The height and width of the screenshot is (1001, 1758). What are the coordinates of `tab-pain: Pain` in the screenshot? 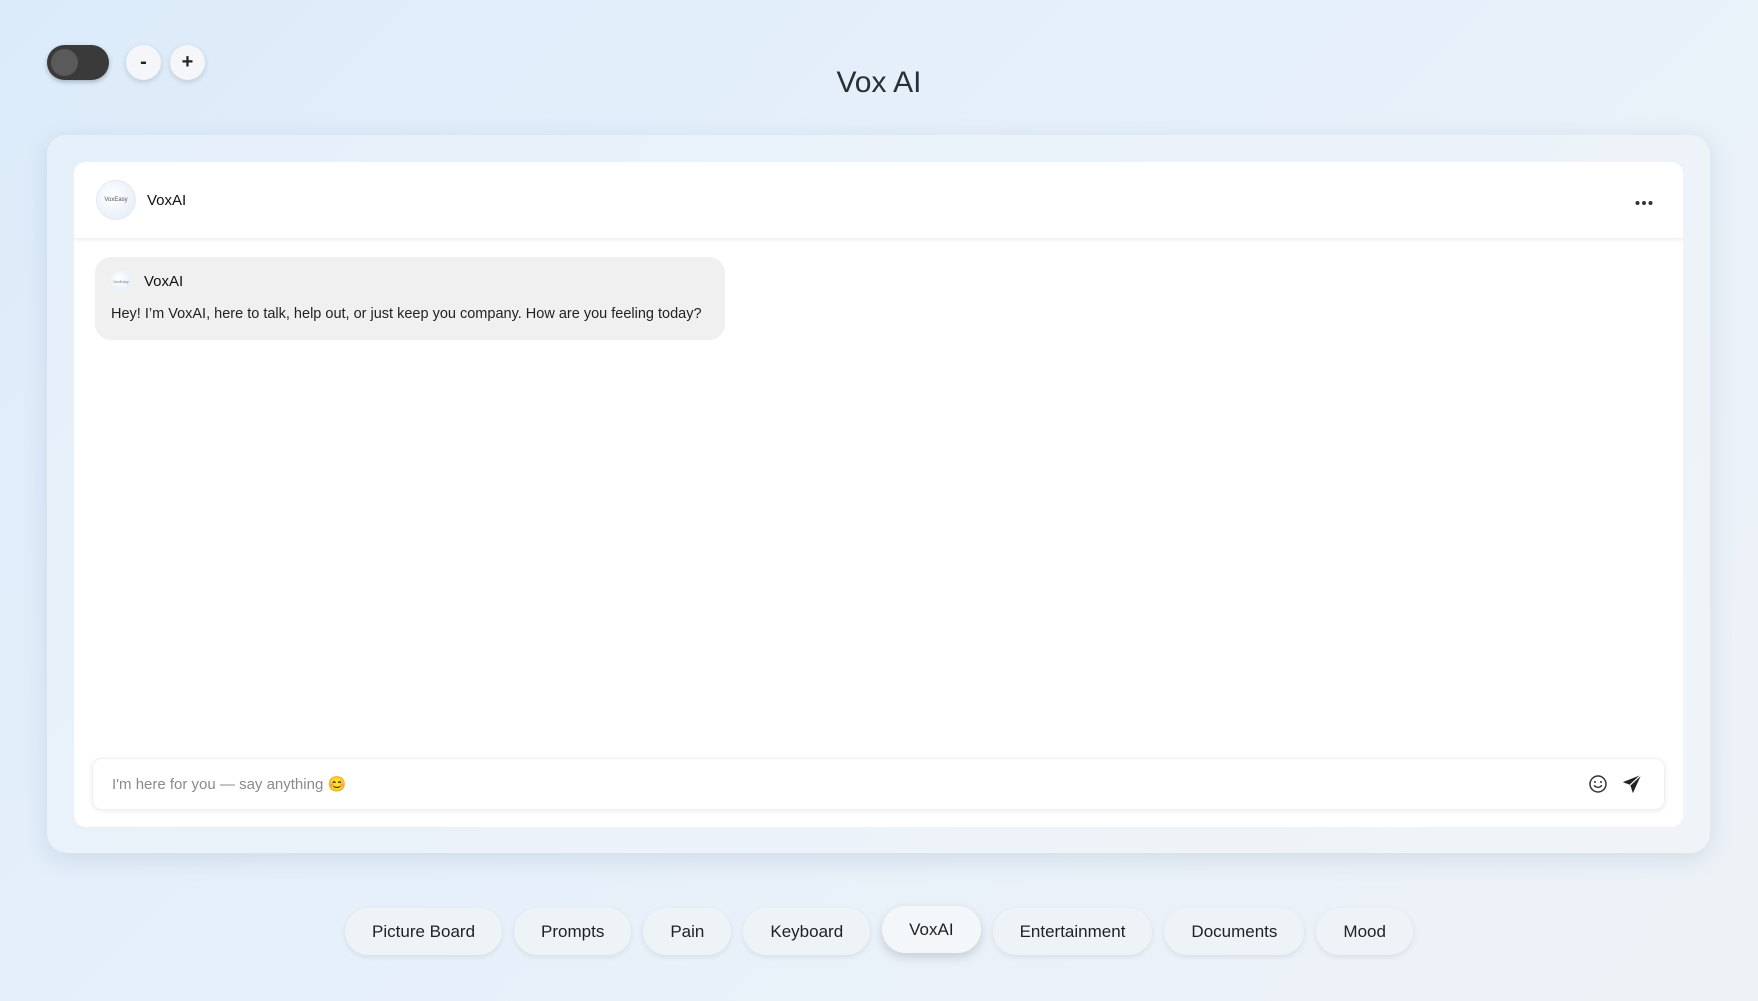 It's located at (687, 931).